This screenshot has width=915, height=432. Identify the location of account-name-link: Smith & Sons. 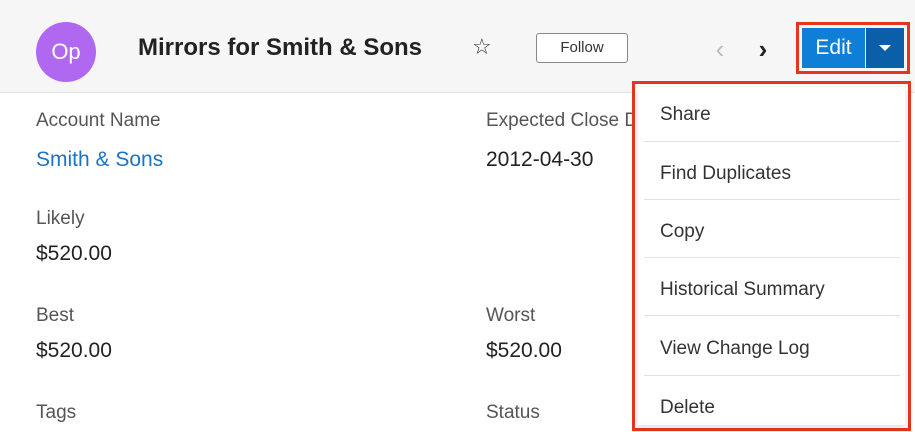
(99, 160).